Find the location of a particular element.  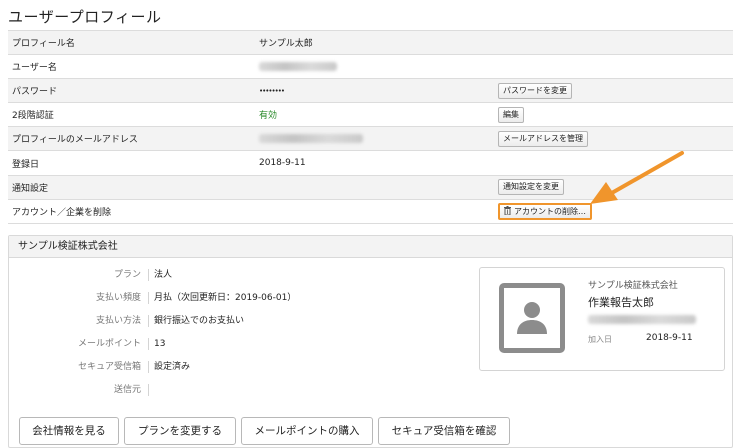

buy-mail-points-button: メールポイントの購入 is located at coordinates (307, 431).